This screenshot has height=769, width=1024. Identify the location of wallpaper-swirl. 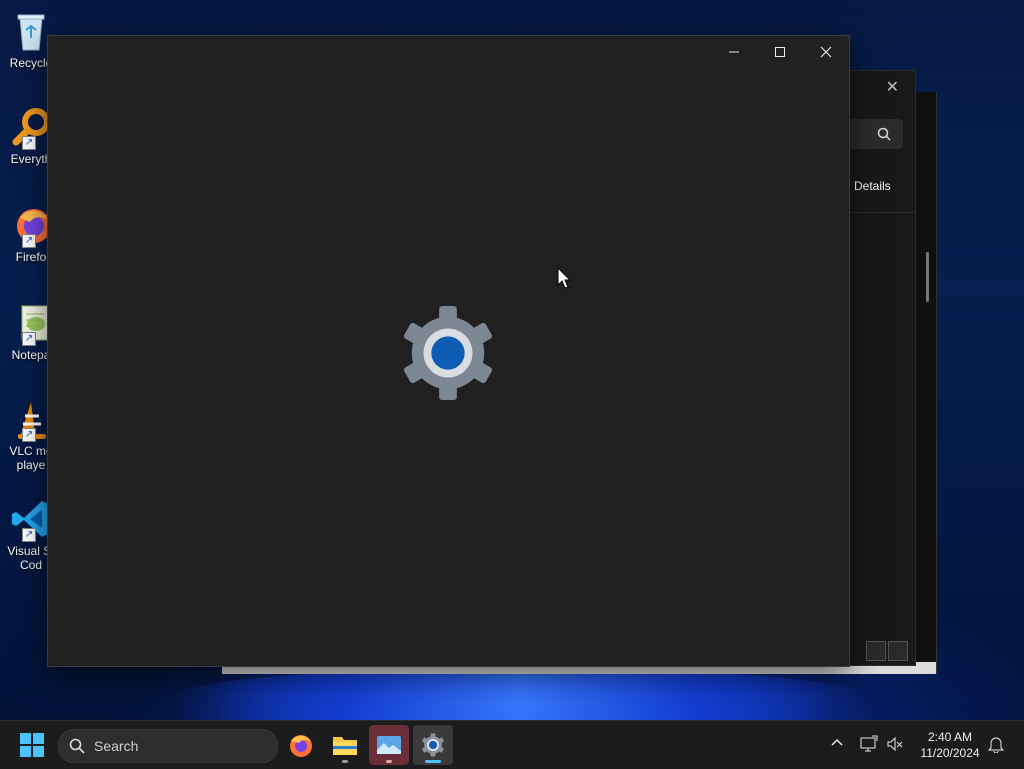
(520, 694).